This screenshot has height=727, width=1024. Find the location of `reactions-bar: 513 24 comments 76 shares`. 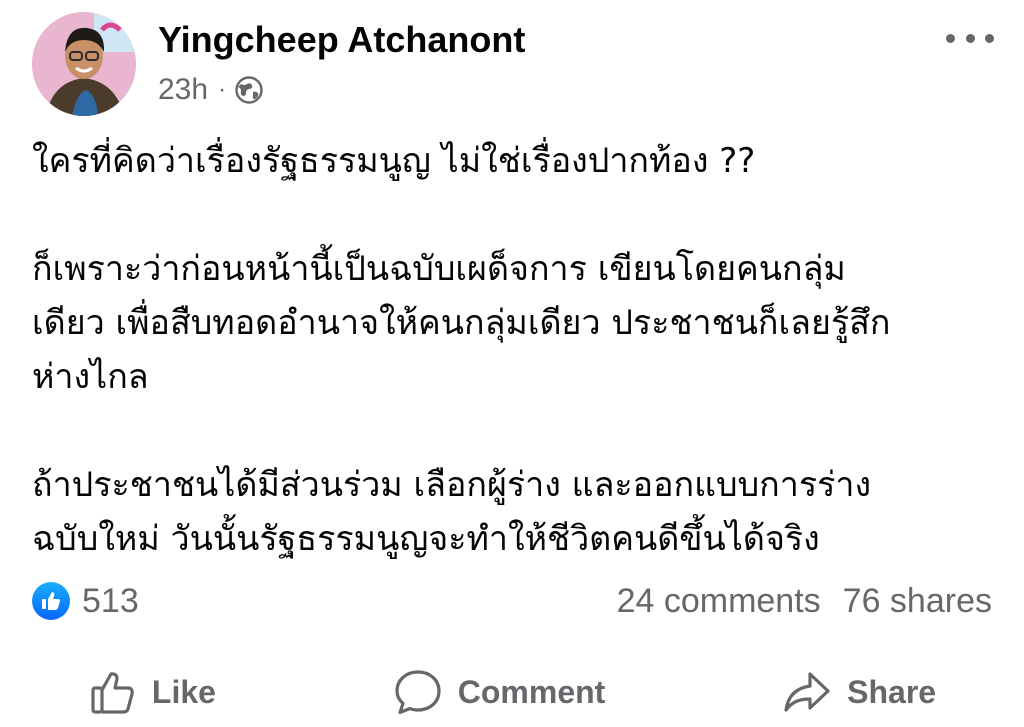

reactions-bar: 513 24 comments 76 shares is located at coordinates (512, 601).